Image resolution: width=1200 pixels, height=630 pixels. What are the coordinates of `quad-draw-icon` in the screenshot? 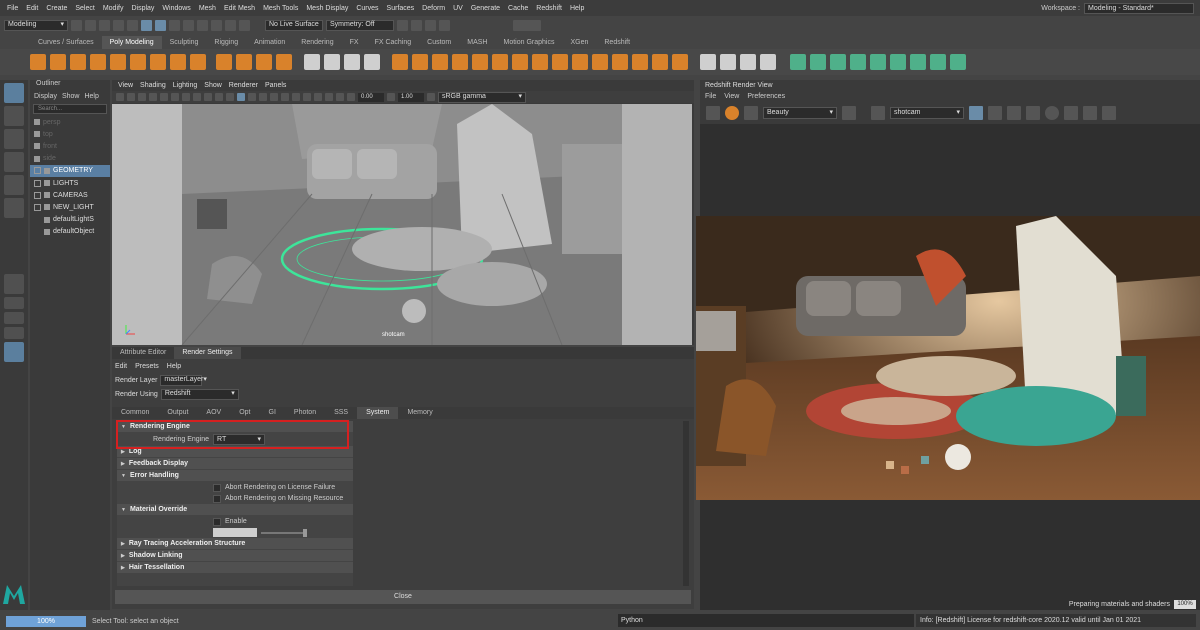 It's located at (748, 62).